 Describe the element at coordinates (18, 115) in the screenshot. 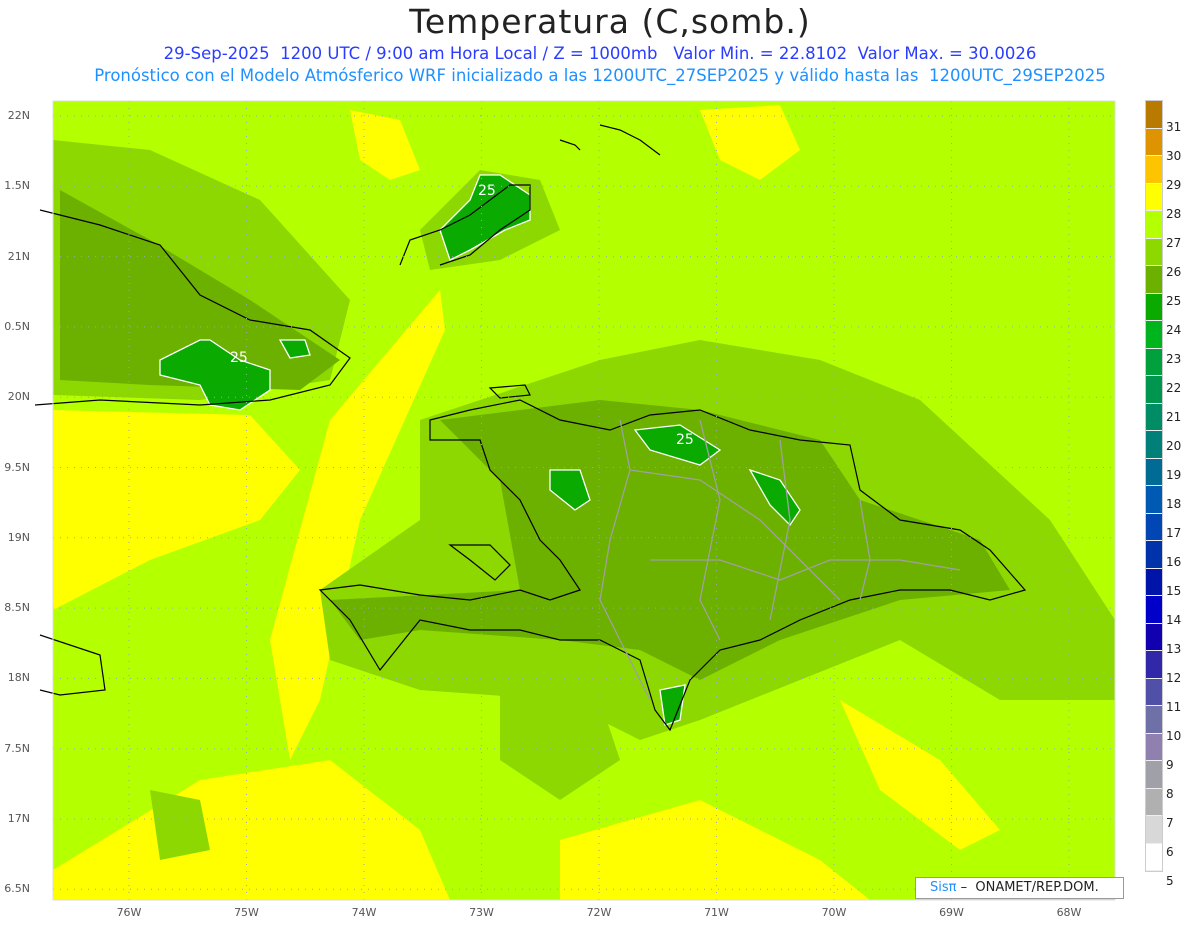

I see `latitude-label: 22N` at that location.